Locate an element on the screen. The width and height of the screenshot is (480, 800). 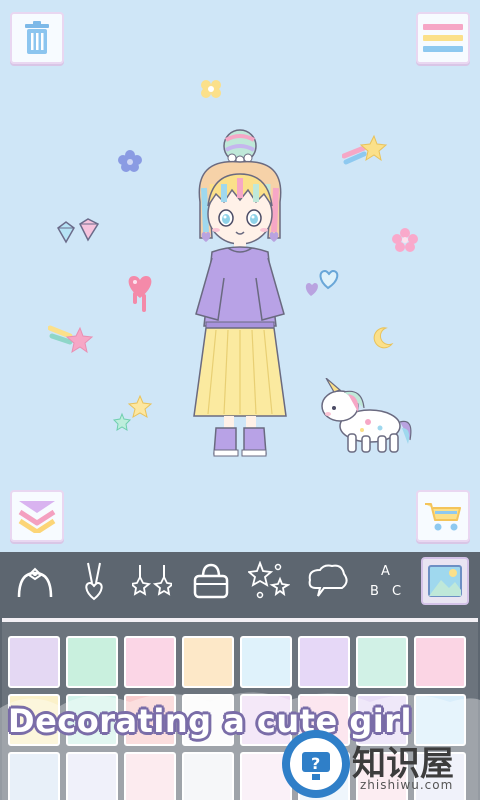
layers-button is located at coordinates (37, 516).